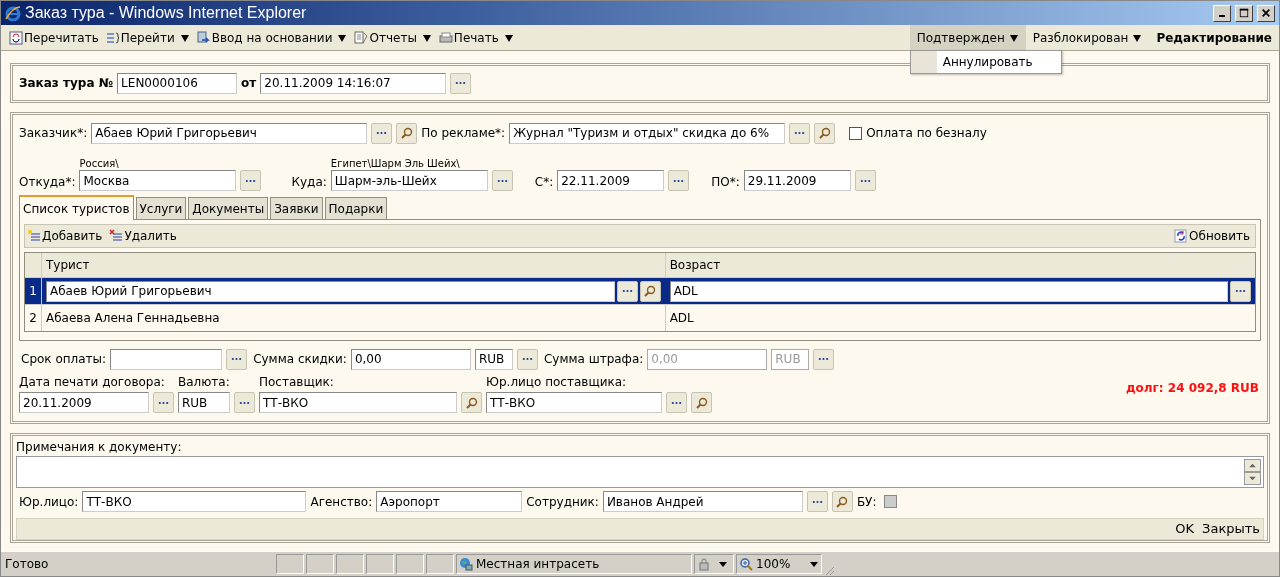 This screenshot has height=577, width=1280. What do you see at coordinates (829, 570) in the screenshot?
I see `resize-grip-icon` at bounding box center [829, 570].